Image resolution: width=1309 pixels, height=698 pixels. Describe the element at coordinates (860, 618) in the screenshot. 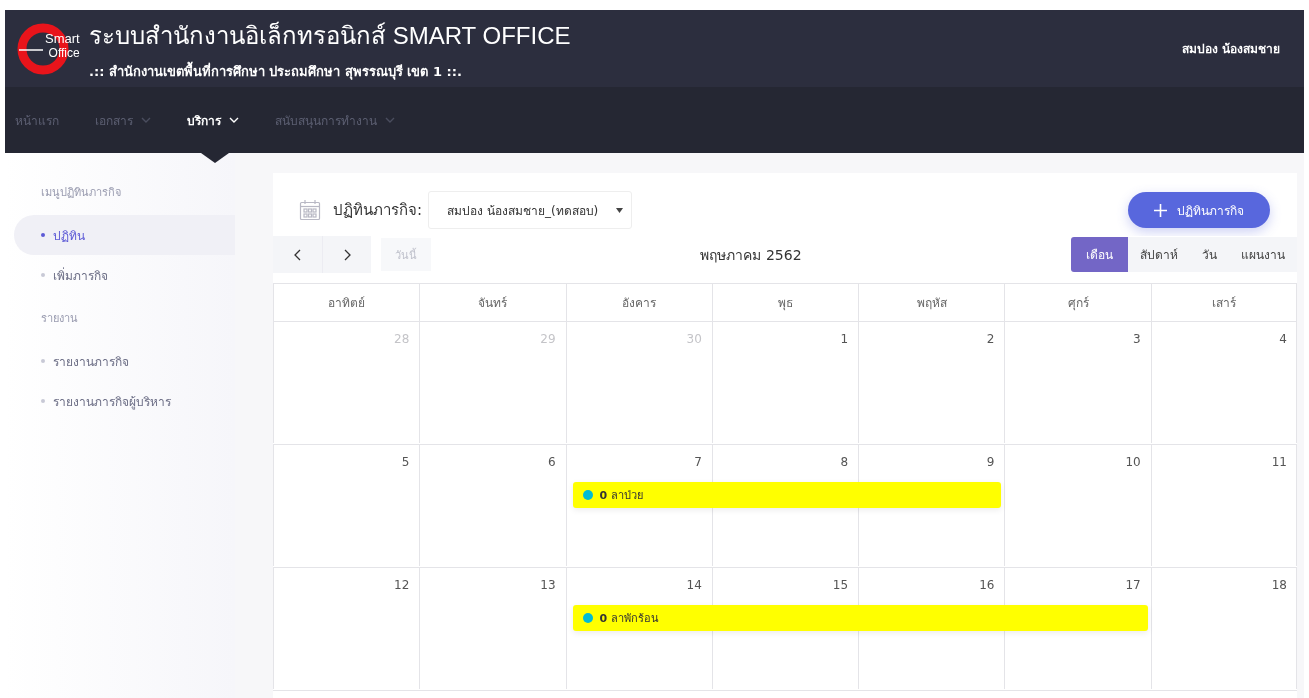

I see `event-bar: 0 ลาพักร้อน` at that location.